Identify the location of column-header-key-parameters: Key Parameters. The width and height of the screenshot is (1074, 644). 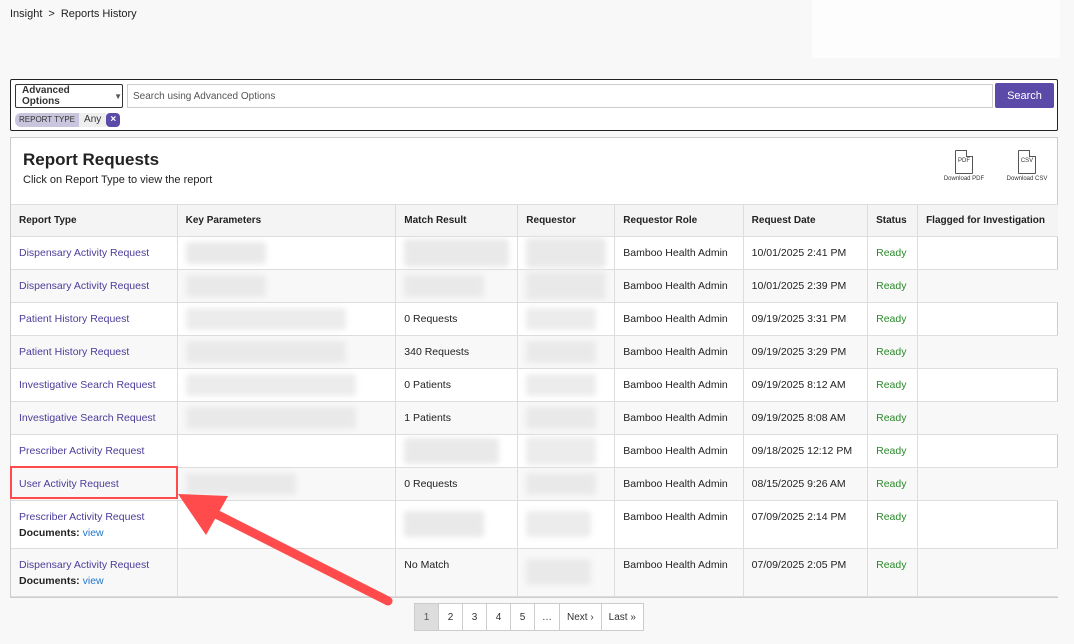
(287, 220).